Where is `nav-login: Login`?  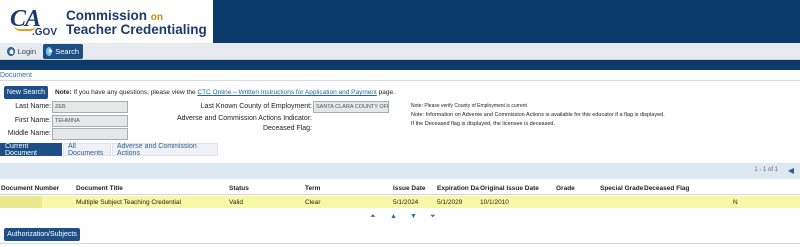 nav-login: Login is located at coordinates (22, 51).